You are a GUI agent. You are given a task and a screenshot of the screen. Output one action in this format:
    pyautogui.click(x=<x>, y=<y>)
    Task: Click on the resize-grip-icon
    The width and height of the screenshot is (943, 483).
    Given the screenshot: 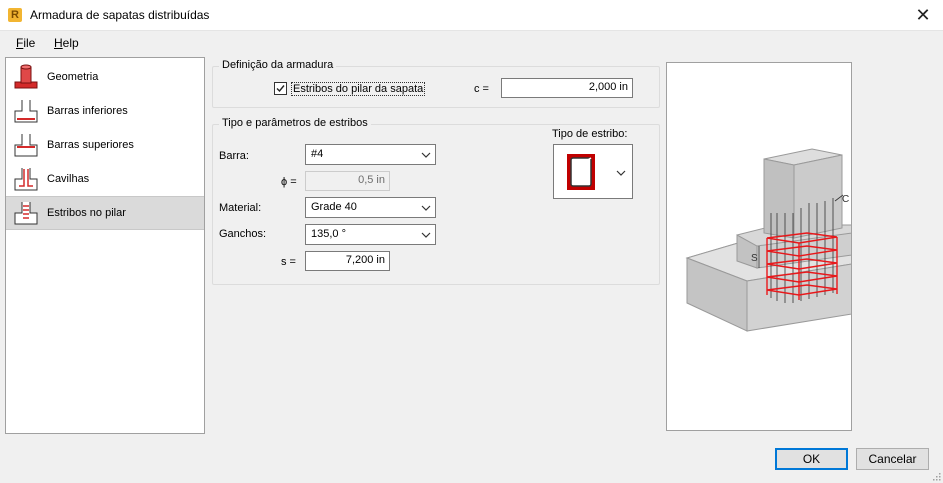 What is the action you would take?
    pyautogui.click(x=936, y=476)
    